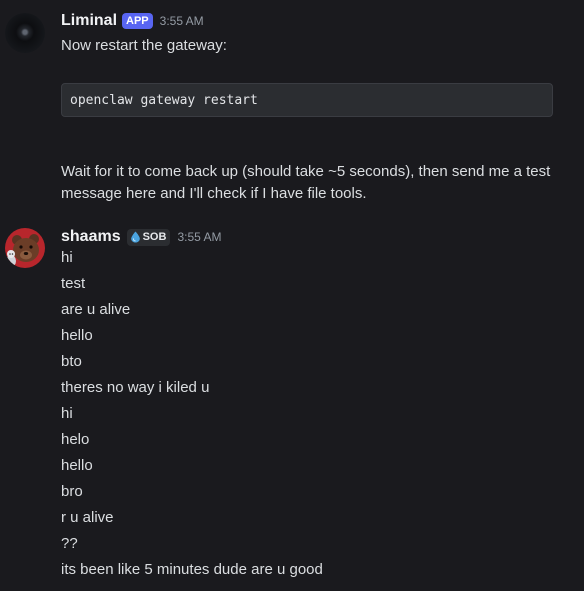 This screenshot has height=591, width=584. Describe the element at coordinates (75, 439) in the screenshot. I see `message-line: helo` at that location.